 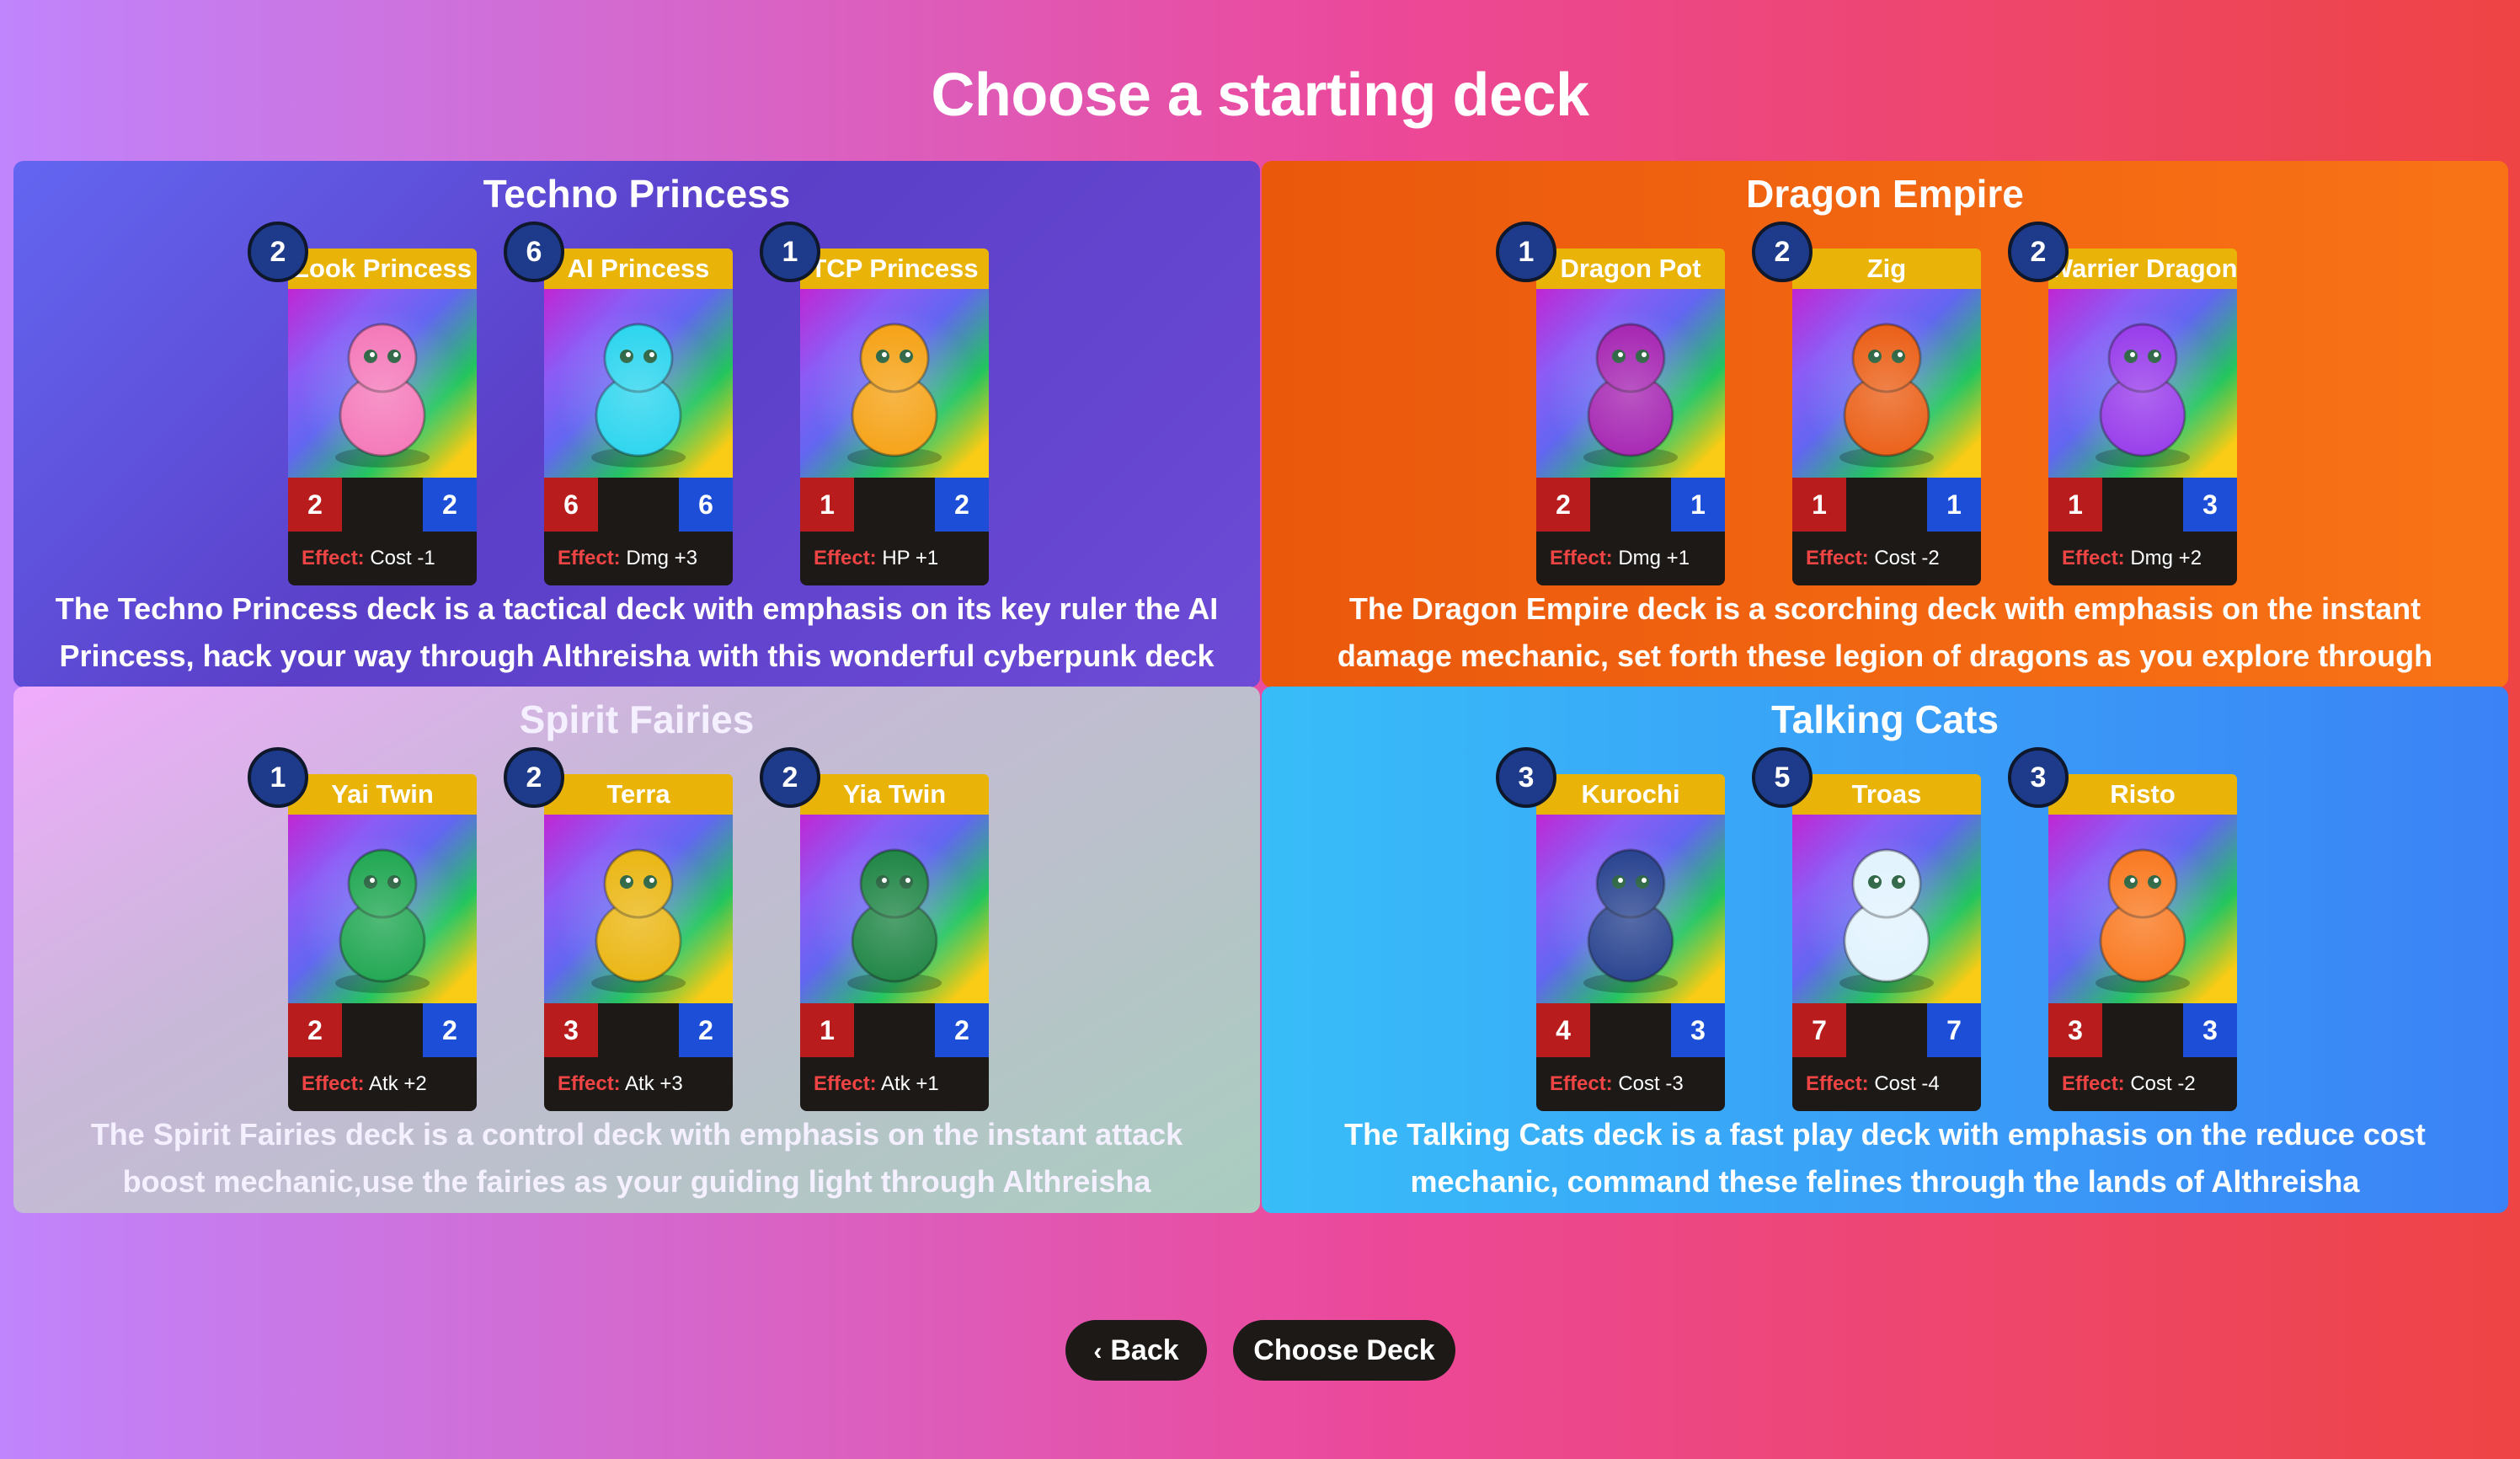 What do you see at coordinates (1954, 1030) in the screenshot?
I see `card-health: 7` at bounding box center [1954, 1030].